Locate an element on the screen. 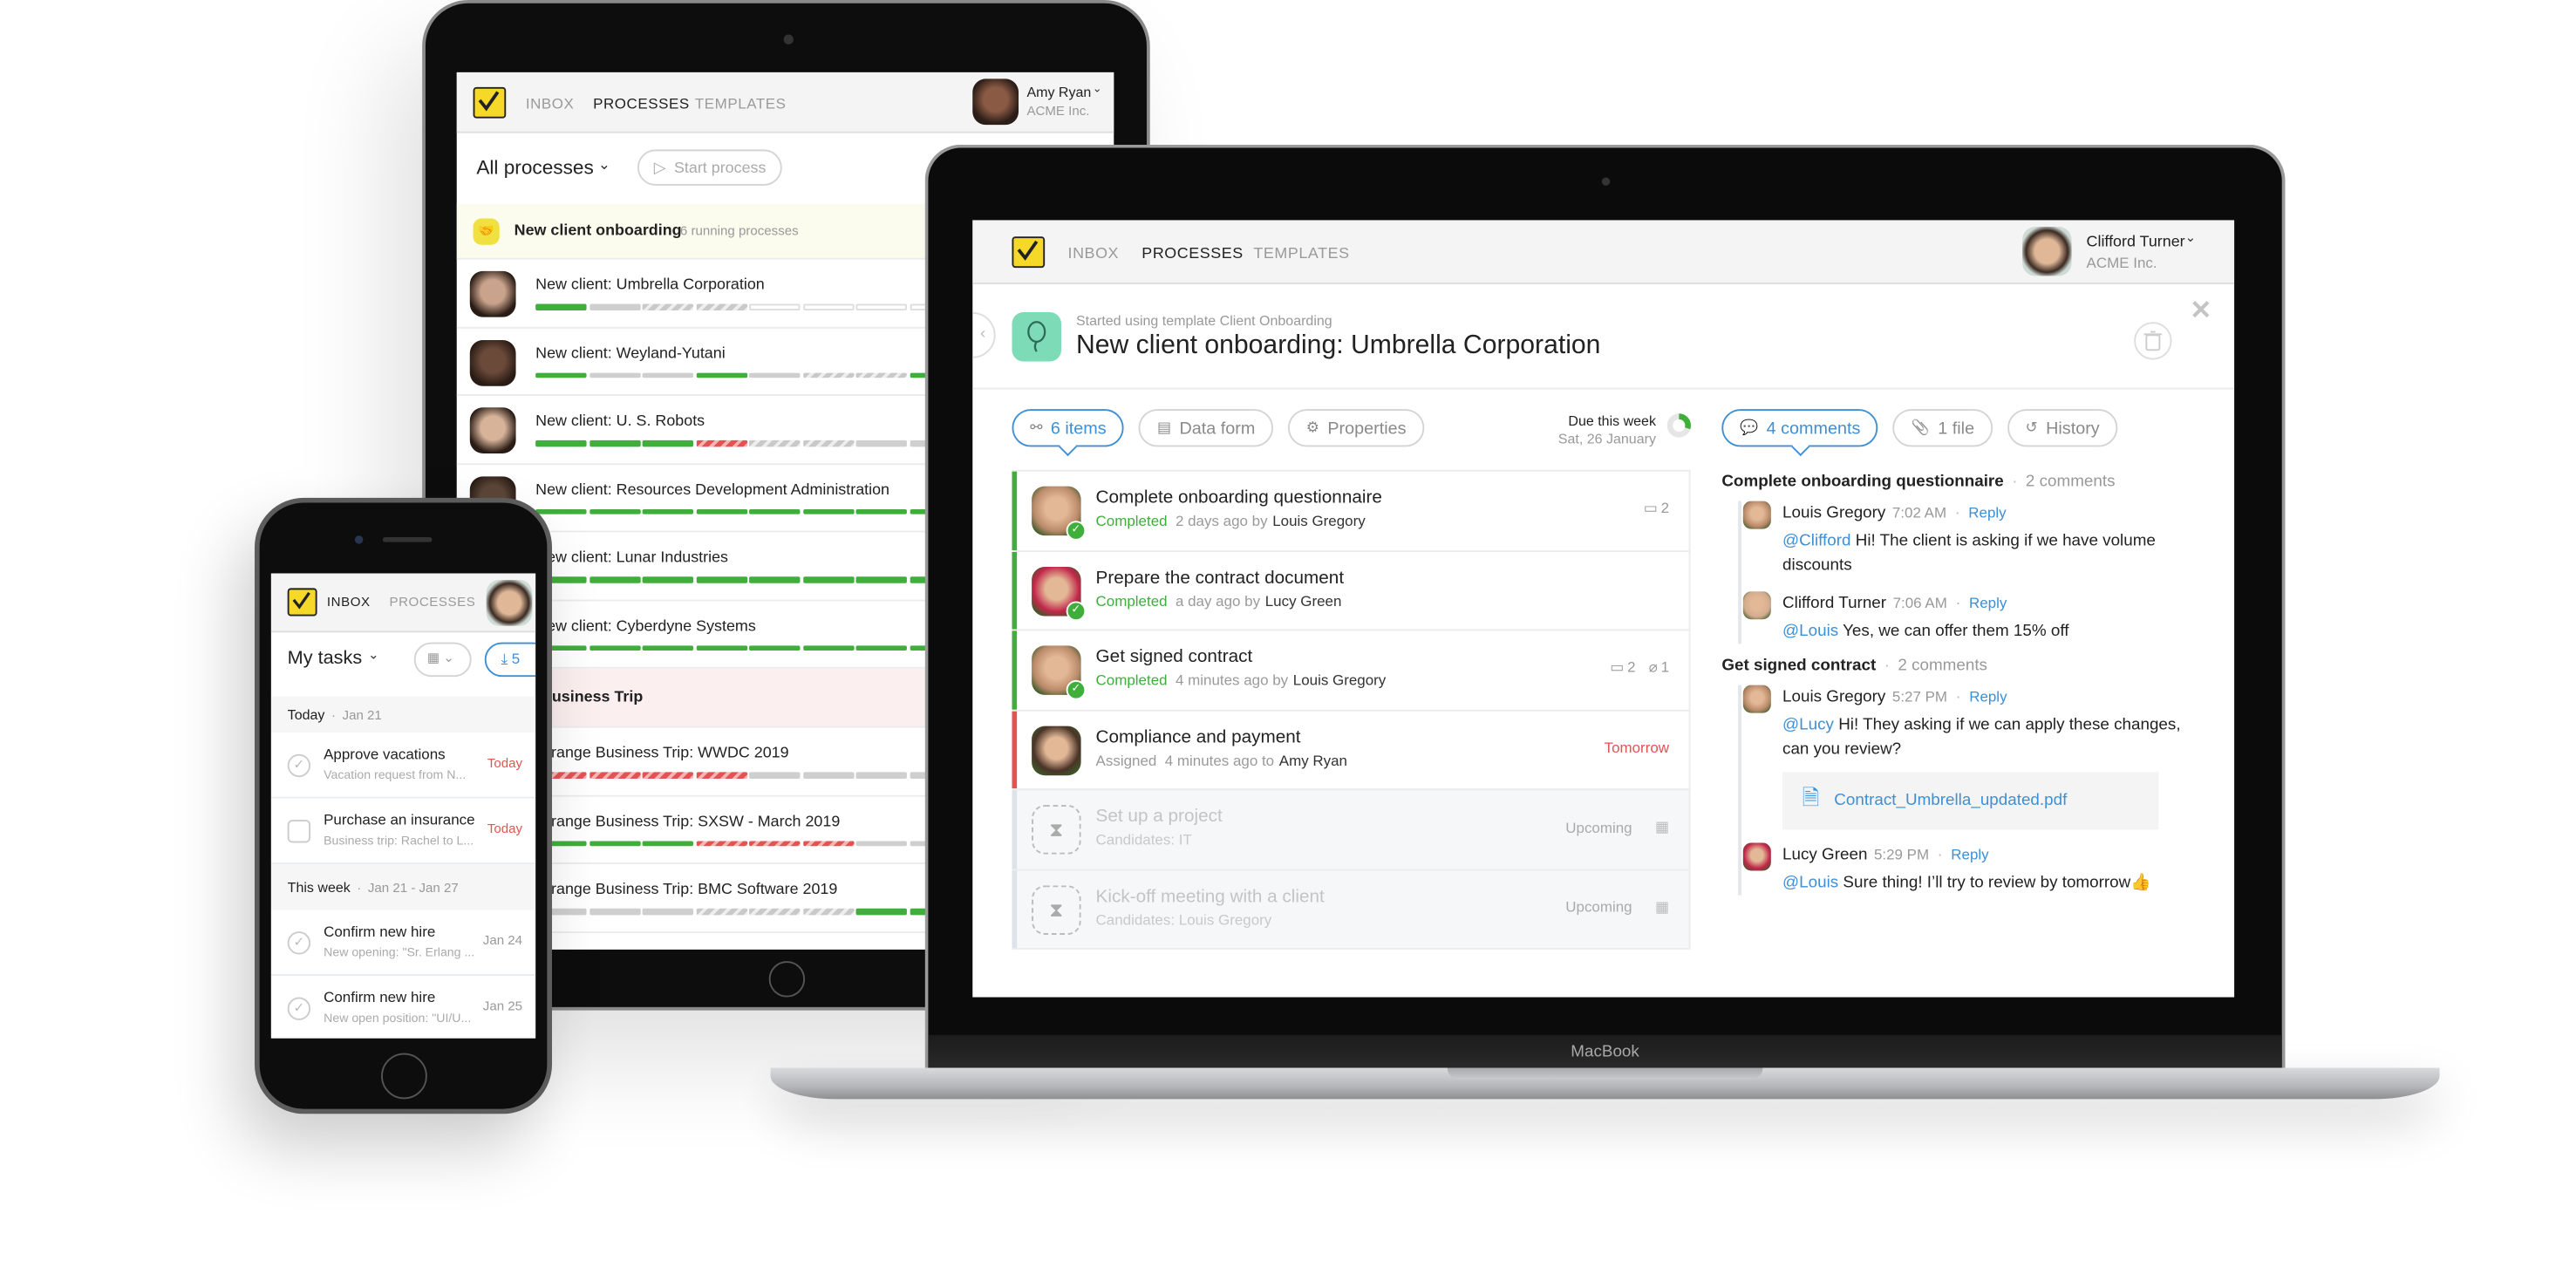 The image size is (2576, 1288). tab-label: 4 comments is located at coordinates (1814, 428).